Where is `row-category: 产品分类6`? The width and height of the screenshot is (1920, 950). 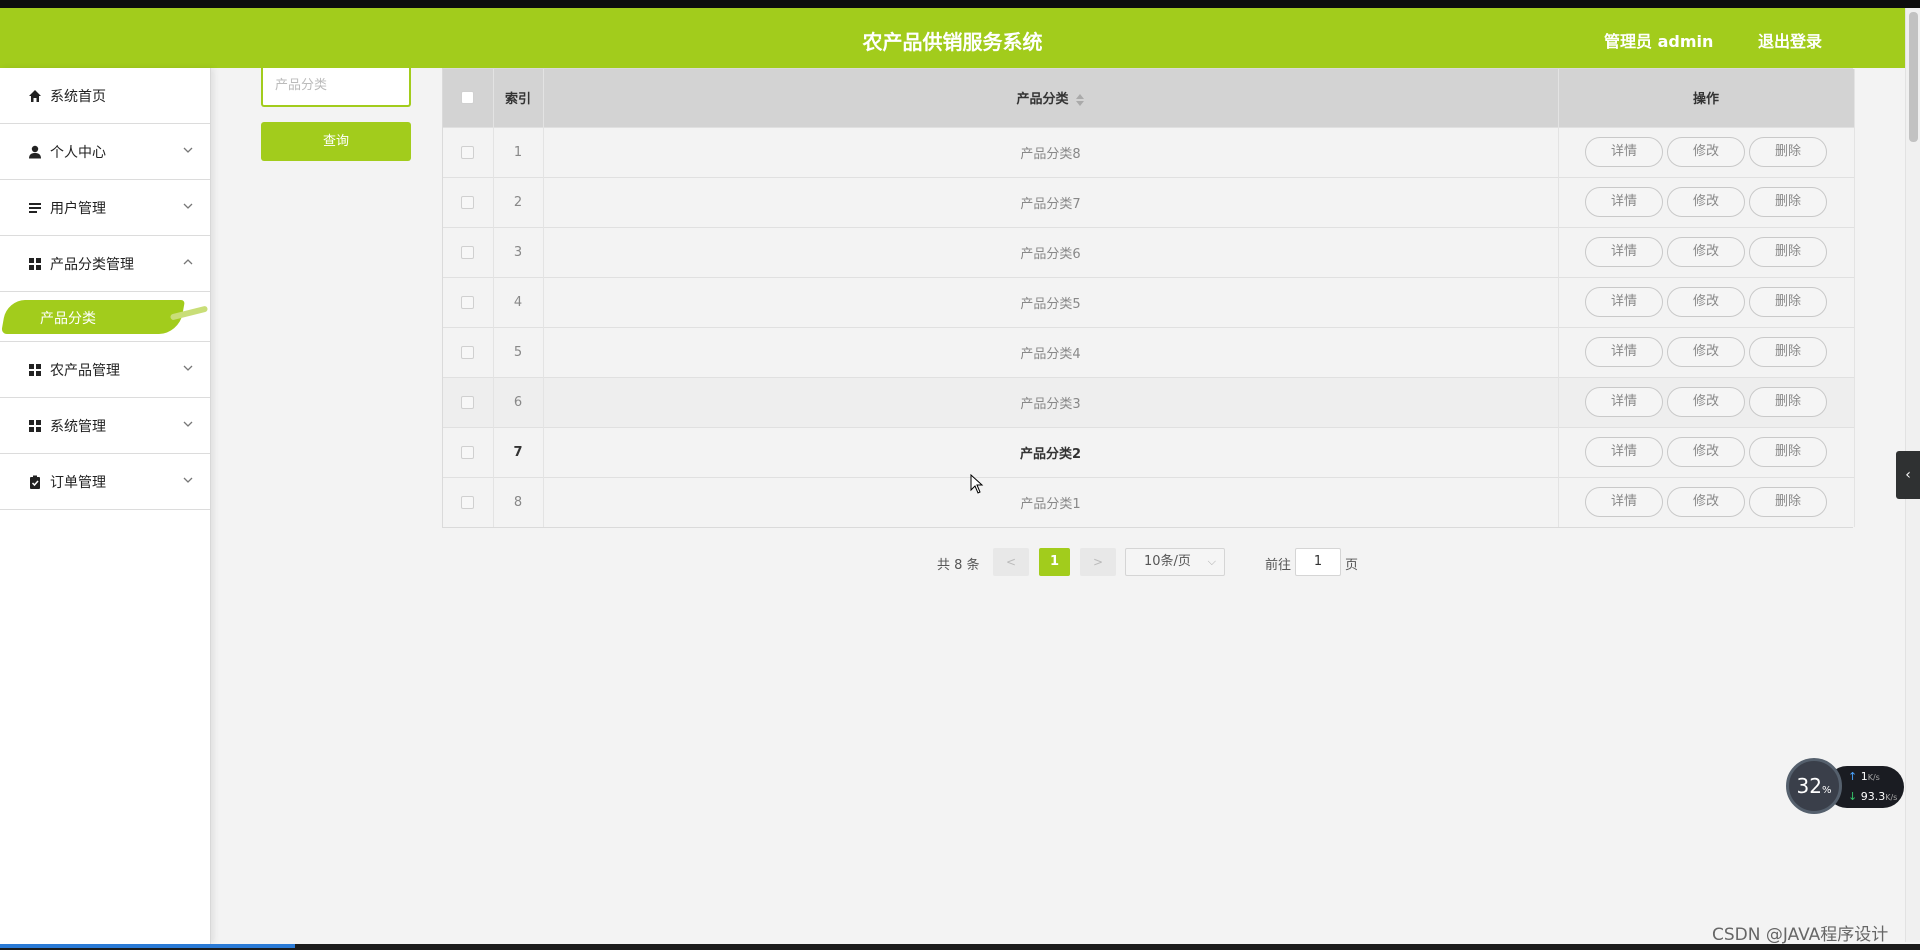
row-category: 产品分类6 is located at coordinates (1051, 251).